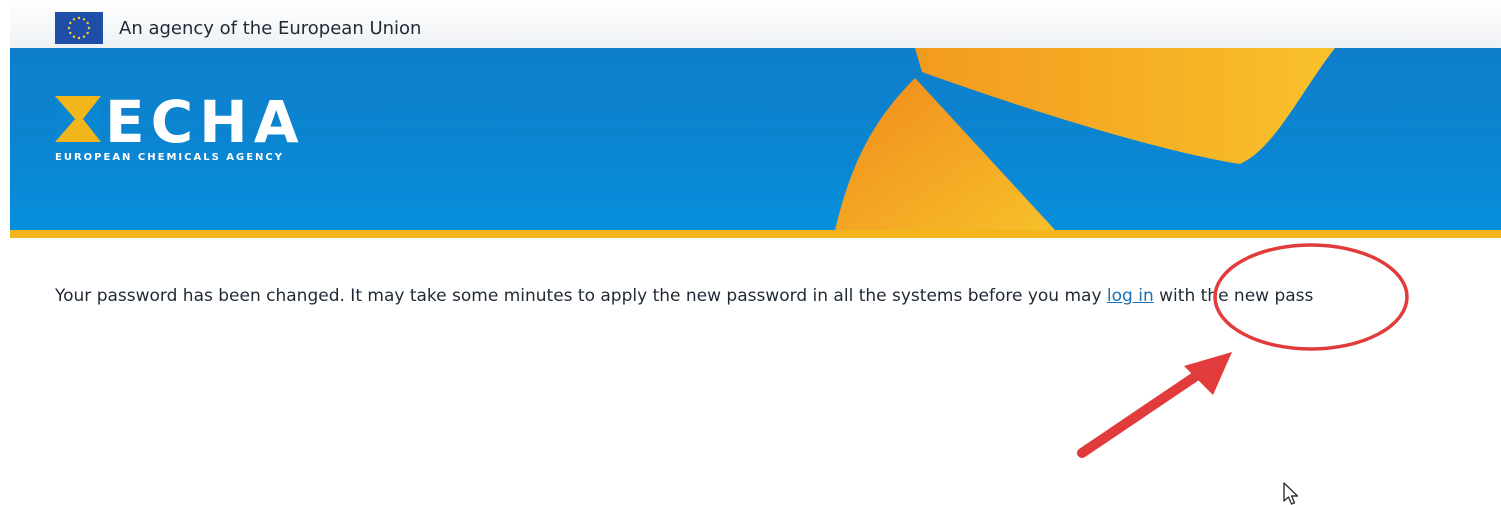  What do you see at coordinates (169, 157) in the screenshot?
I see `echa-logo-subtitle: EUROPEAN CHEMICALS AGENCY` at bounding box center [169, 157].